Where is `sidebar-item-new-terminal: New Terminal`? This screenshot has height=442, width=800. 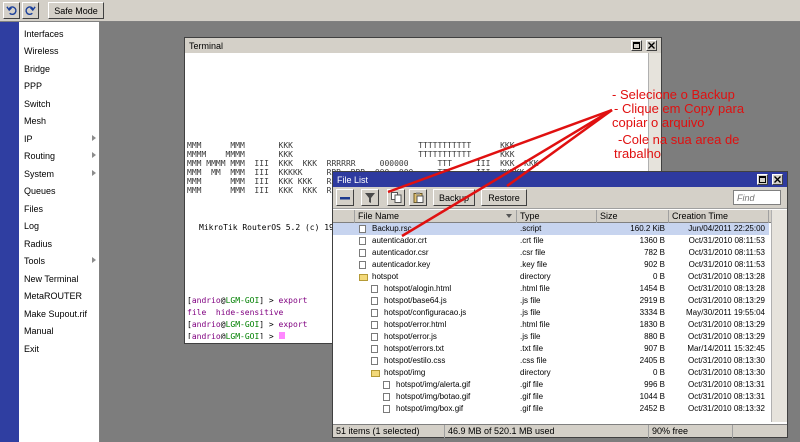
sidebar-item-new-terminal: New Terminal is located at coordinates (59, 278).